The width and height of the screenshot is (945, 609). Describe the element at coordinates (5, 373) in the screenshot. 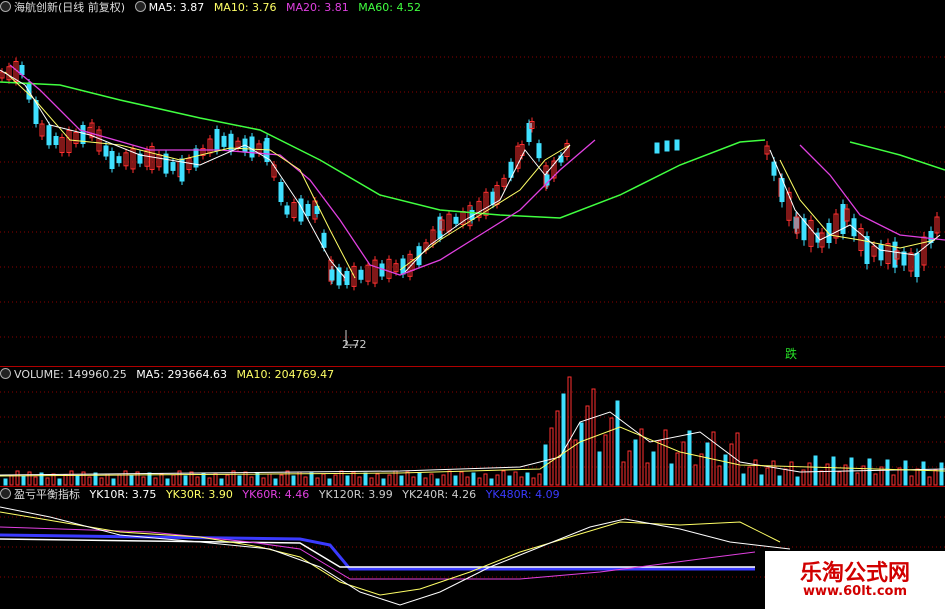

I see `volume-settings-icon` at that location.